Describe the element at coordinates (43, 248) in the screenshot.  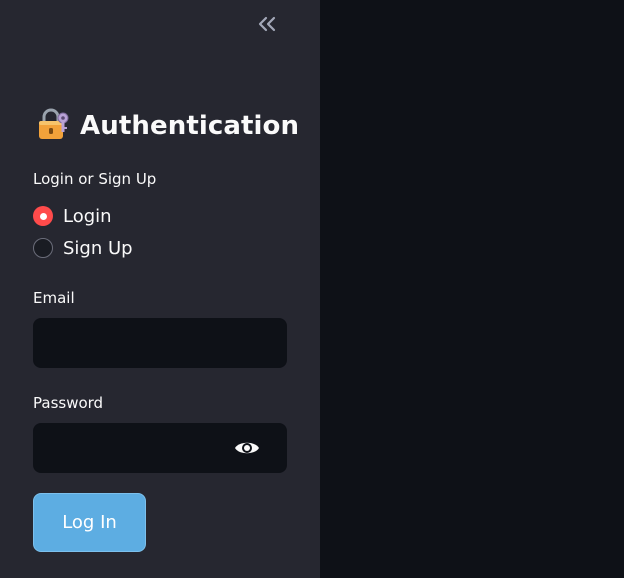
I see `radio-button-unselected` at that location.